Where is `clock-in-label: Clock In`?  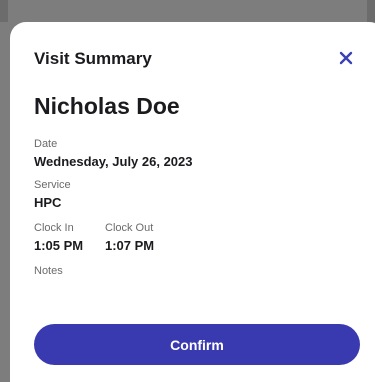
clock-in-label: Clock In is located at coordinates (54, 228).